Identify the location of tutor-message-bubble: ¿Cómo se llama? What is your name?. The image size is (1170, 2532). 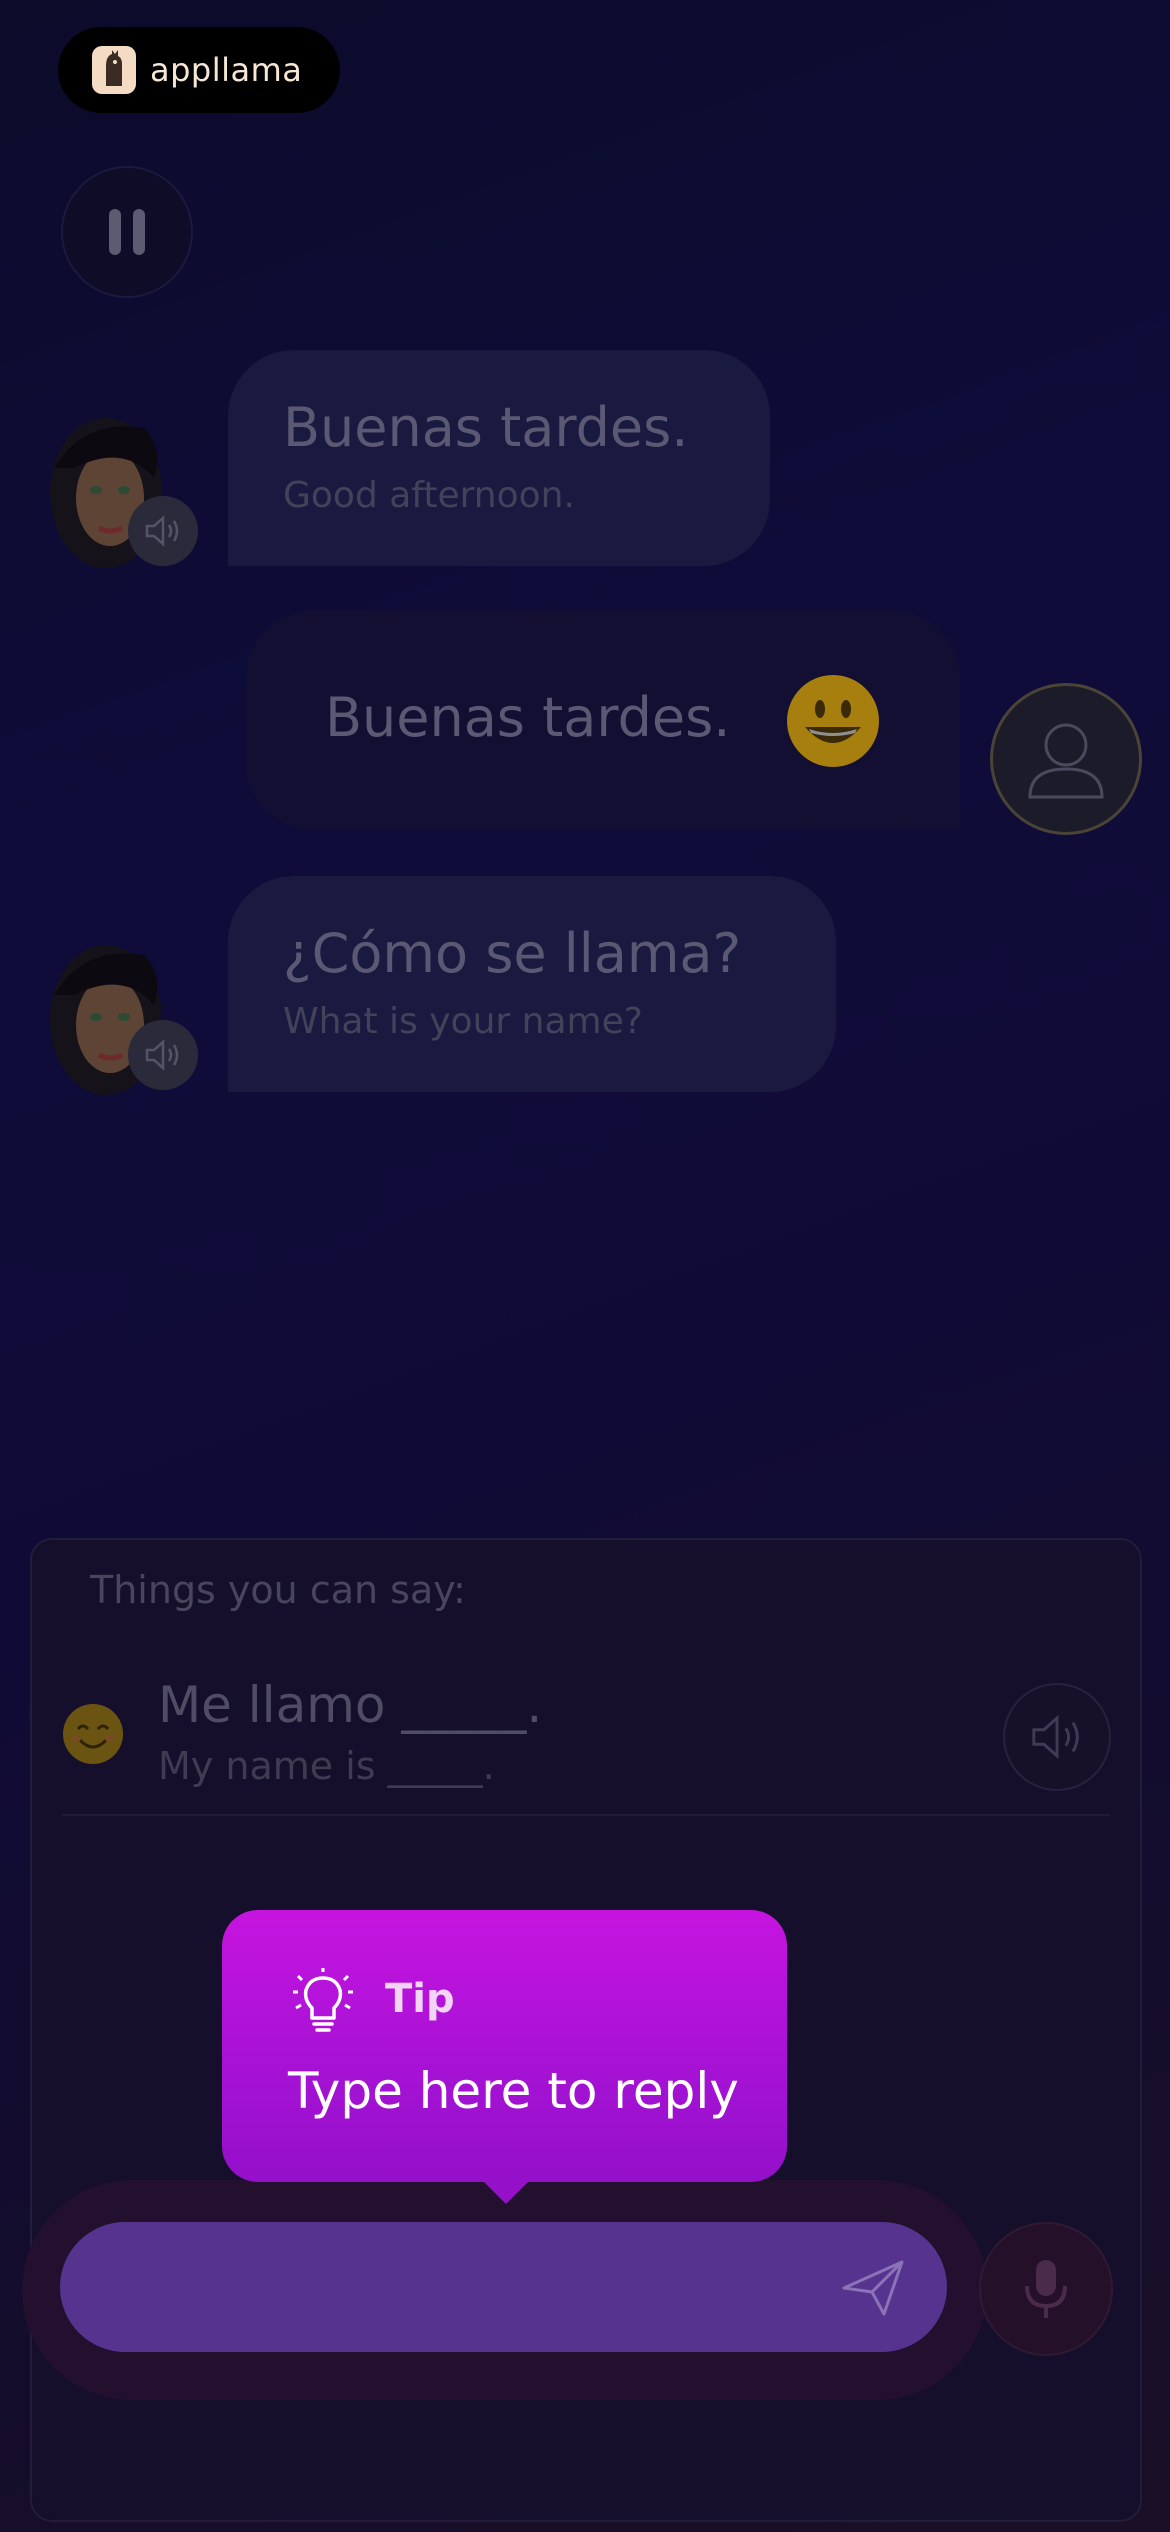
(532, 984).